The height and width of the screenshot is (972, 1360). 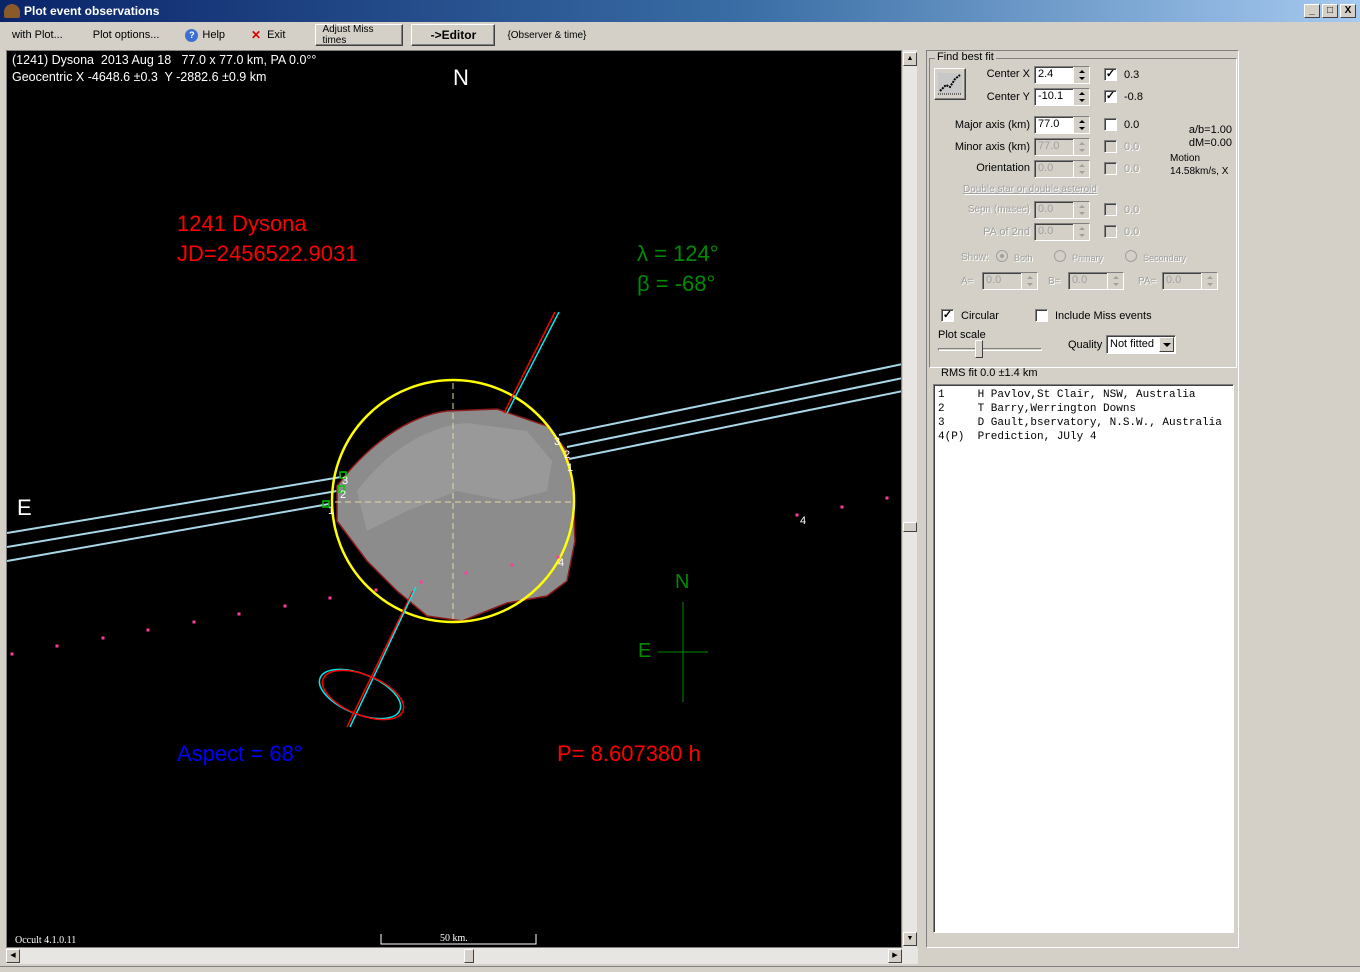 What do you see at coordinates (1110, 231) in the screenshot?
I see `pa2-checkbox` at bounding box center [1110, 231].